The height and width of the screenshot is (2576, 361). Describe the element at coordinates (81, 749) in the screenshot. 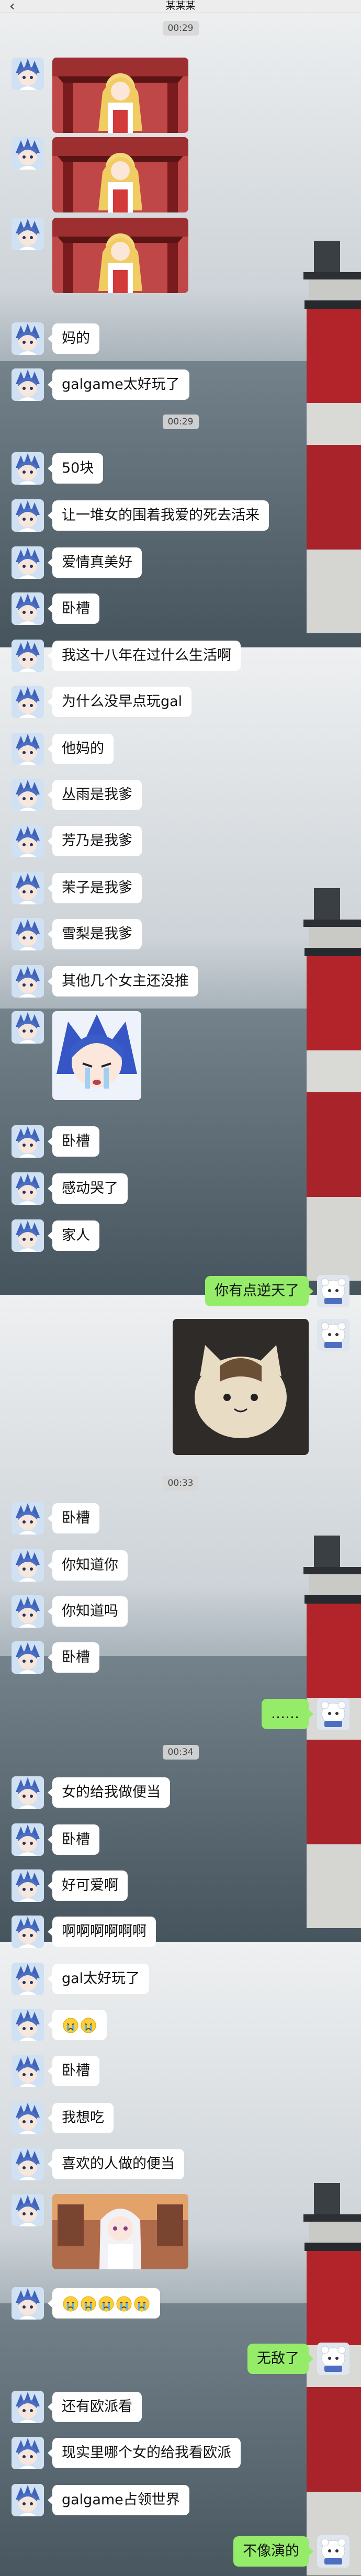

I see `incoming-message-bubble: 他妈的` at that location.